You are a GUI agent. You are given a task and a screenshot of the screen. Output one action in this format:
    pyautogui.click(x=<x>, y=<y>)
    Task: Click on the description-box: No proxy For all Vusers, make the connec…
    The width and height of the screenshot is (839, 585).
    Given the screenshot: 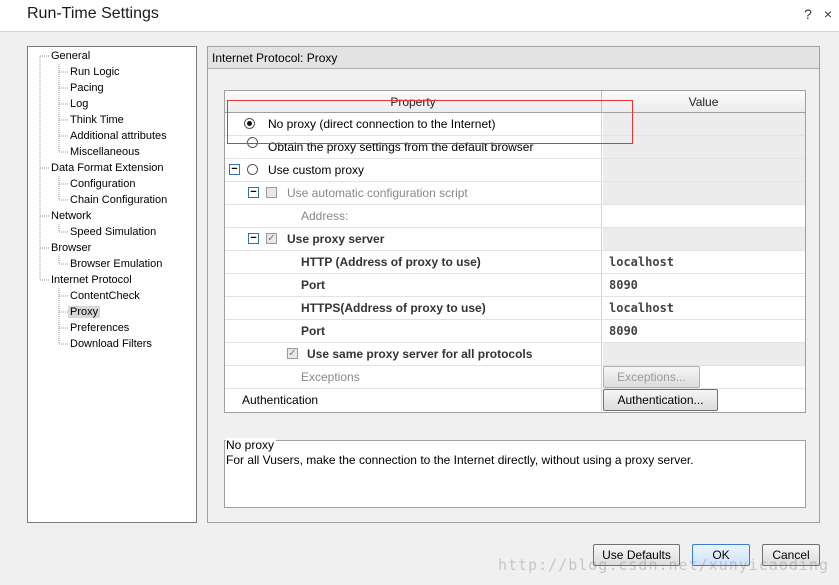 What is the action you would take?
    pyautogui.click(x=515, y=473)
    